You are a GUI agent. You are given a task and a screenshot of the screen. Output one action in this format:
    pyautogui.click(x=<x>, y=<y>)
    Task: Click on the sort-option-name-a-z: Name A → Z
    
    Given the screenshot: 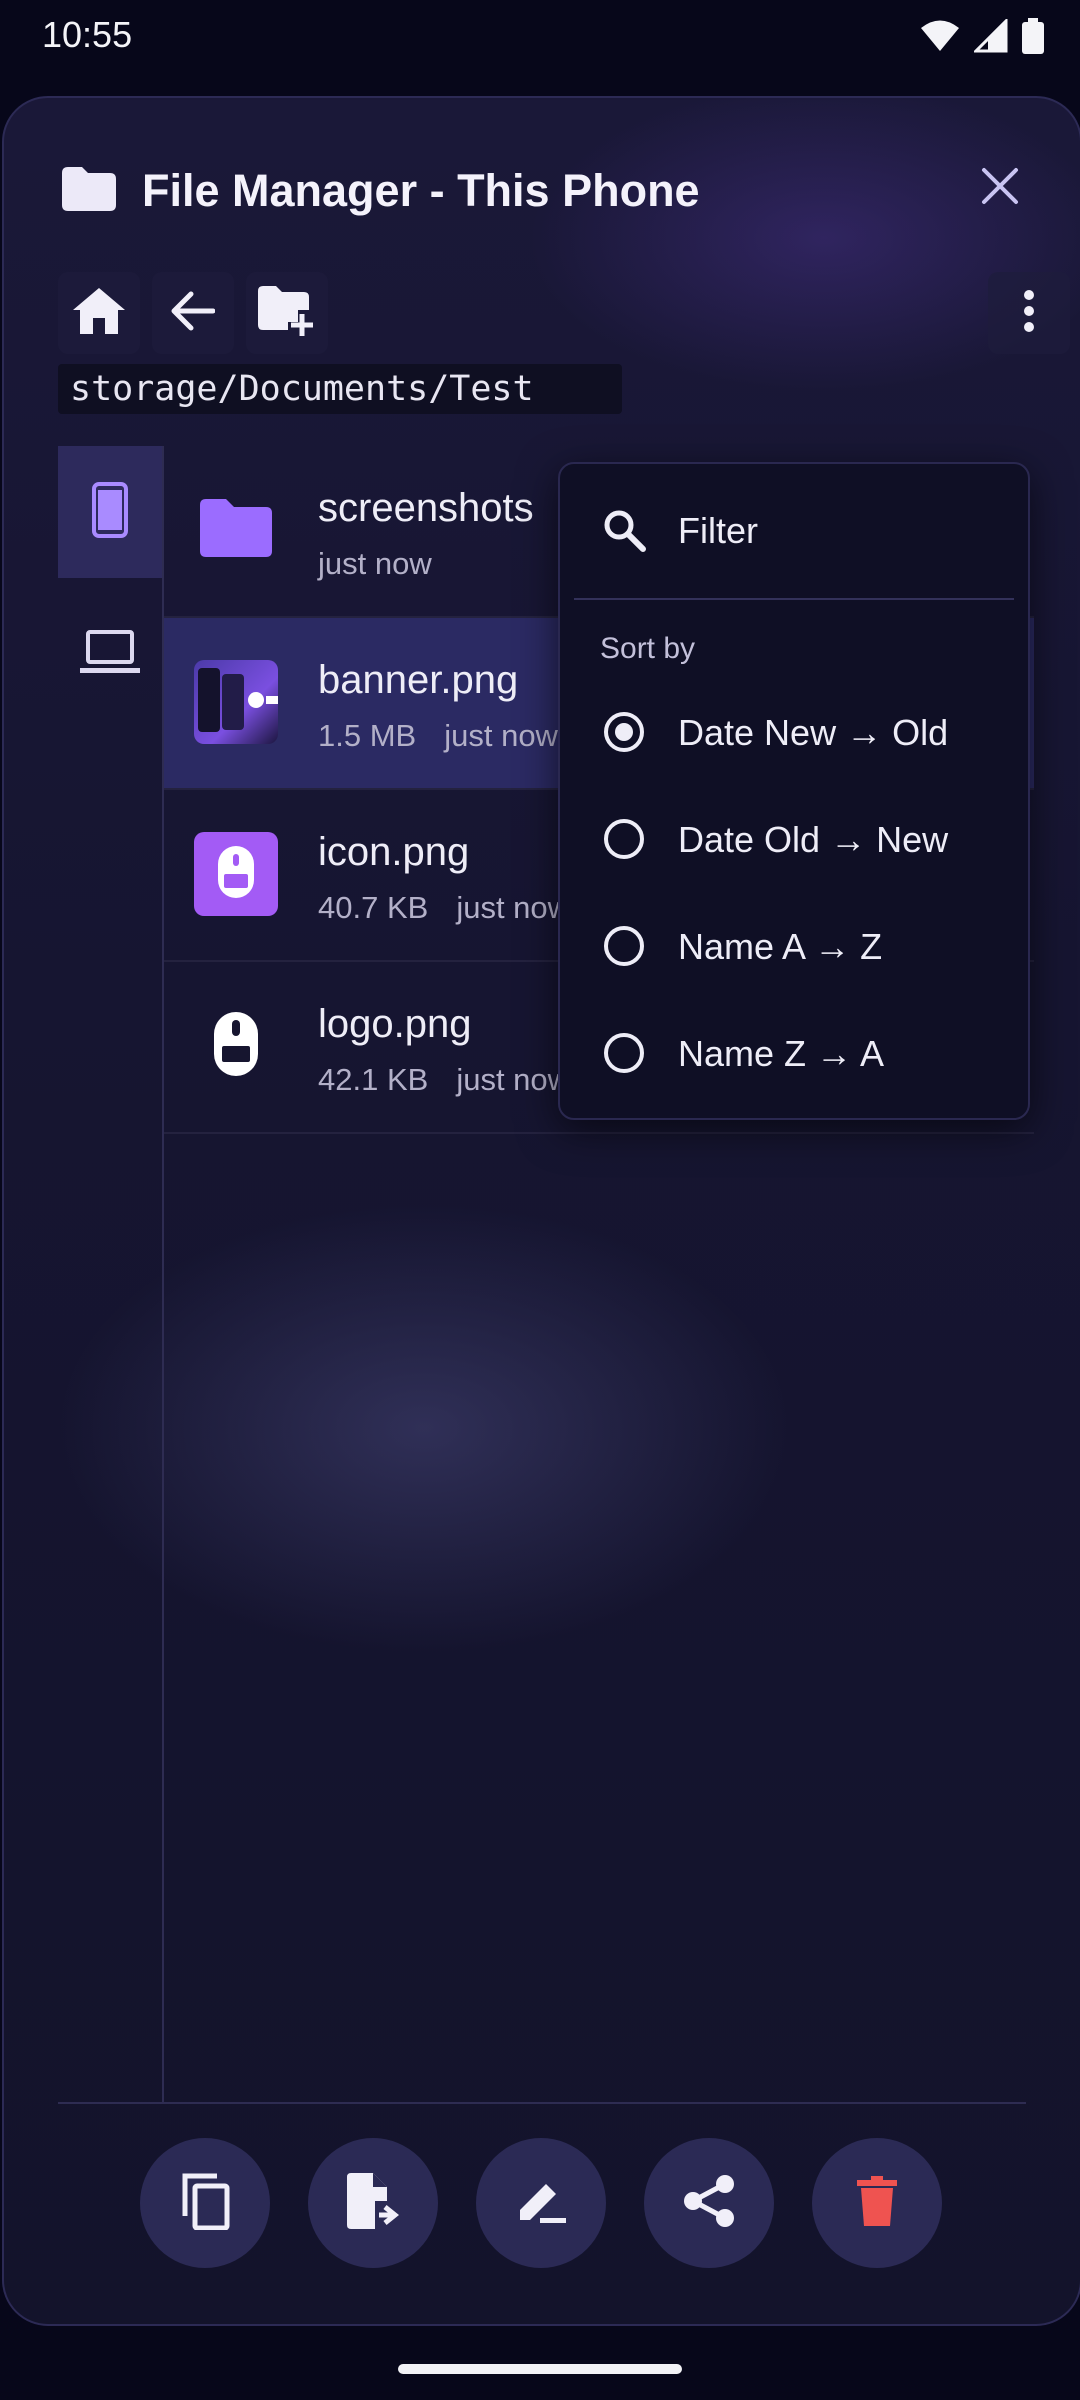 What is the action you would take?
    pyautogui.click(x=794, y=946)
    